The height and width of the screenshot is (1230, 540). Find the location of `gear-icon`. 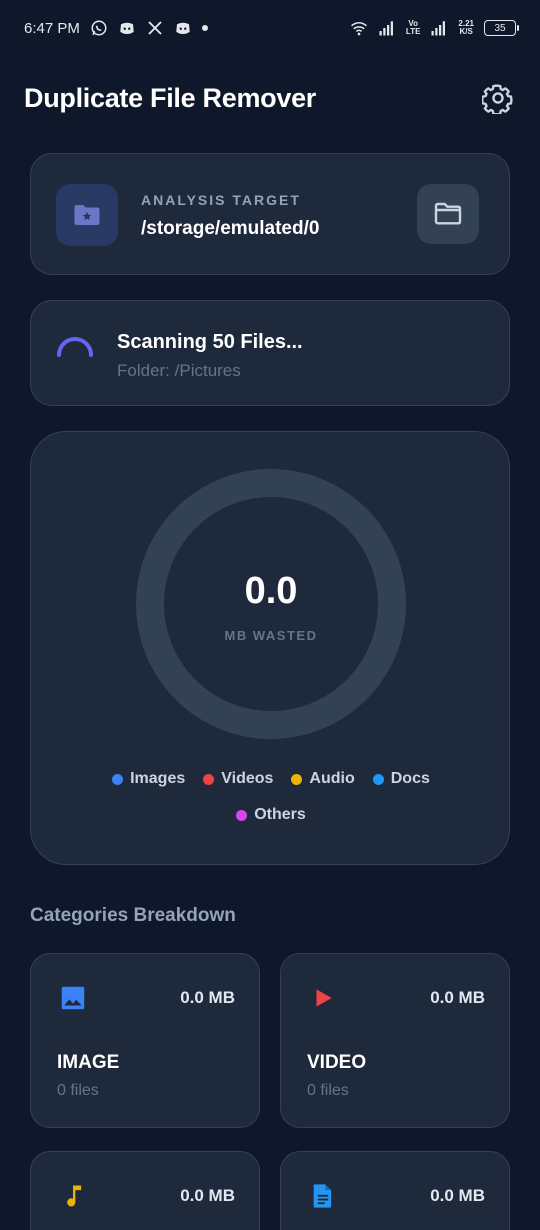

gear-icon is located at coordinates (497, 99).